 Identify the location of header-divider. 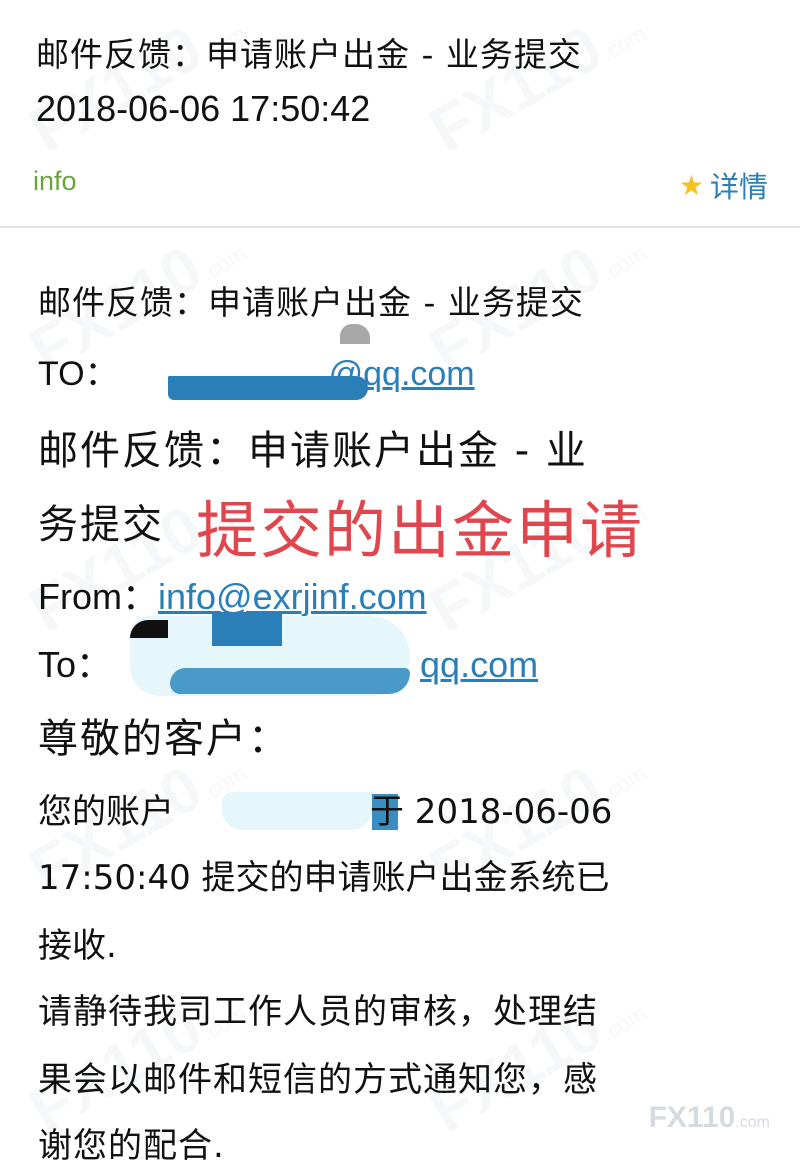
(400, 227).